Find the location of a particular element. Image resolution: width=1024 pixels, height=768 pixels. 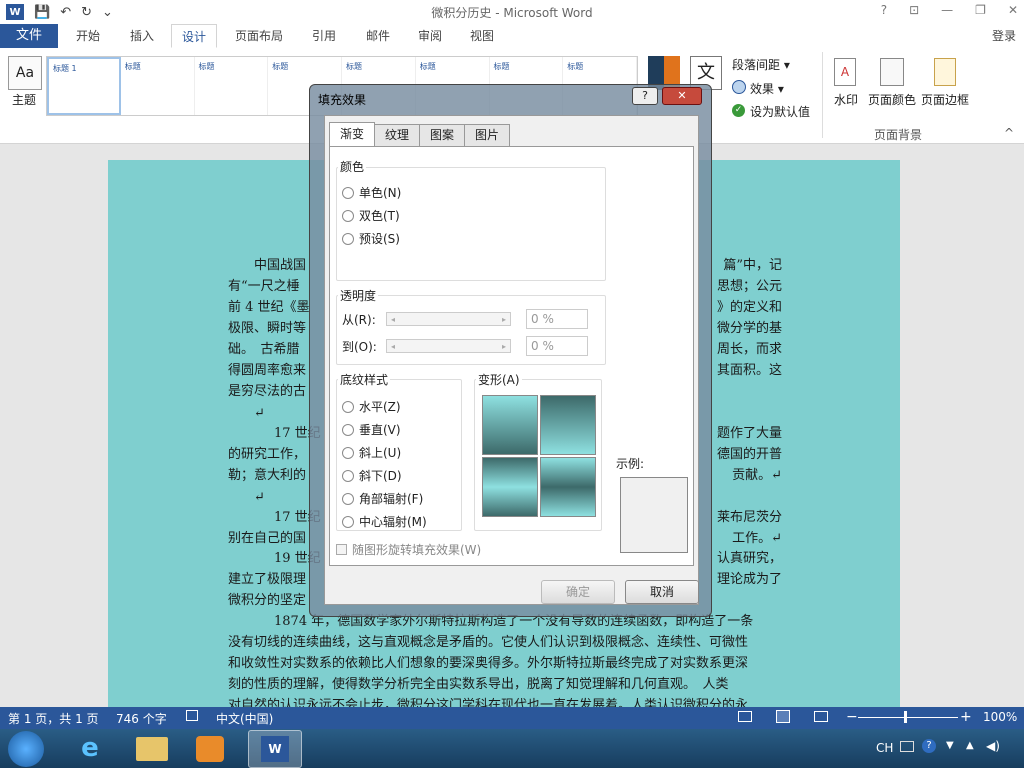

ribbon-display-button: ⊡ is located at coordinates (914, 10).